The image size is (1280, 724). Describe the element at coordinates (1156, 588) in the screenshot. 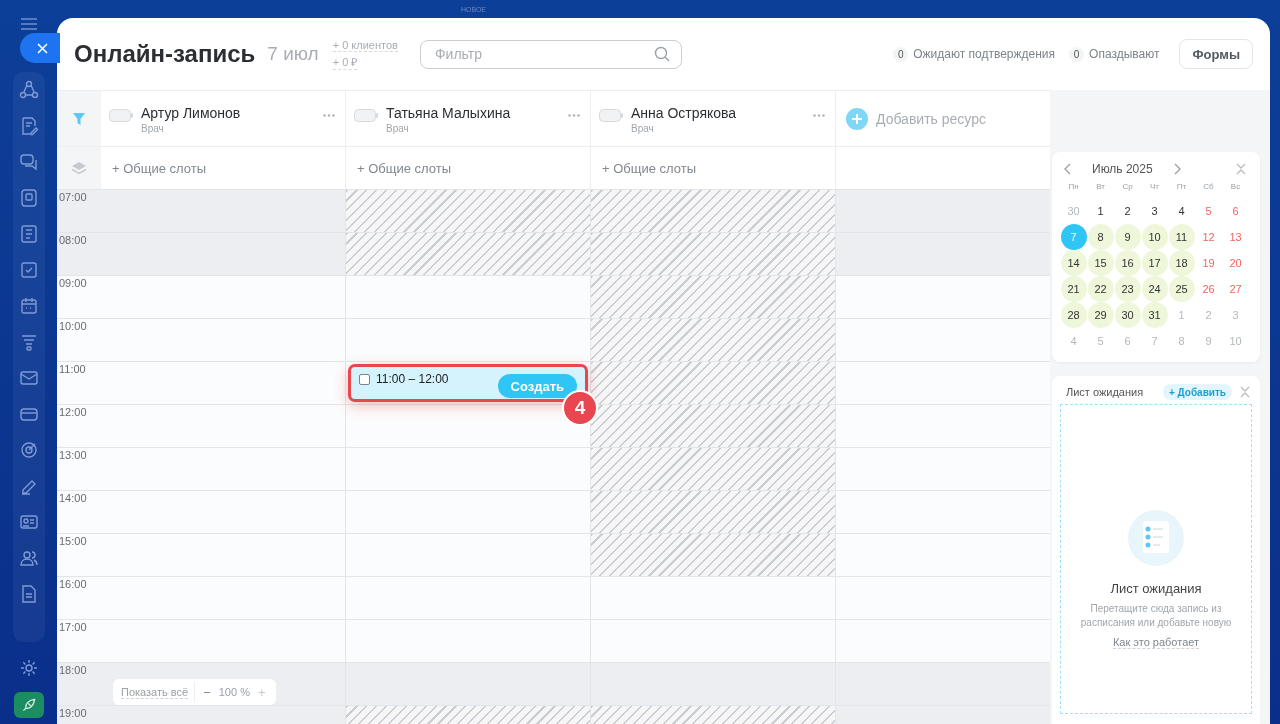

I see `empty-title: Лист ожидания` at that location.